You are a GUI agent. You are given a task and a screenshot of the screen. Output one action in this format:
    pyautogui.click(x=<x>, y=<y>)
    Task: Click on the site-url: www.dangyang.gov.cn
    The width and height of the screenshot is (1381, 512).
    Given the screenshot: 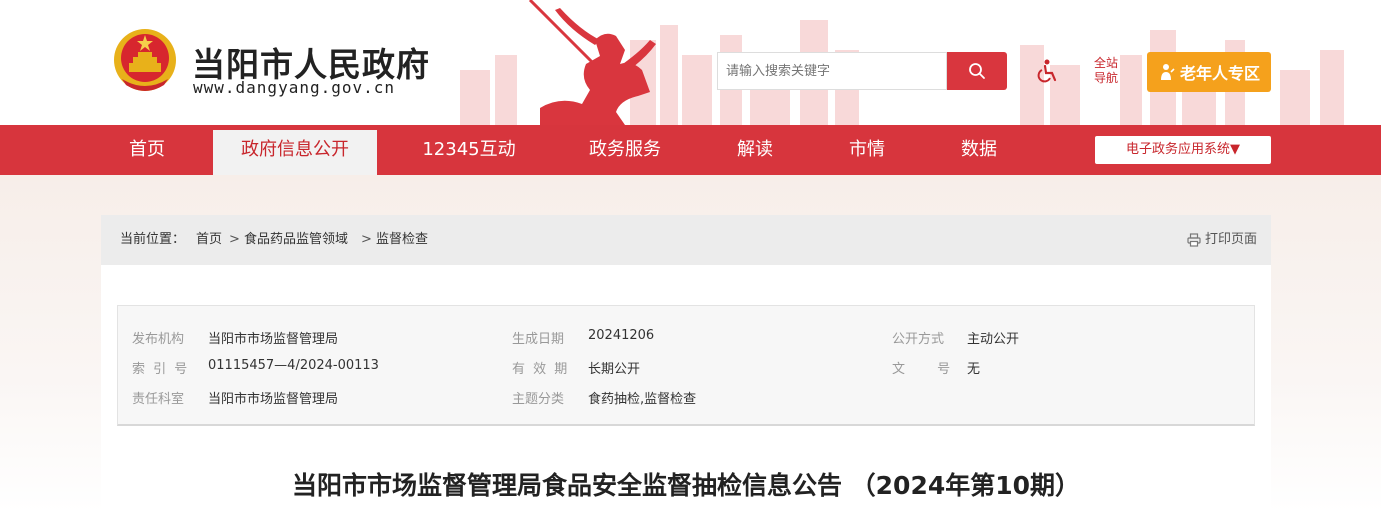 What is the action you would take?
    pyautogui.click(x=294, y=87)
    